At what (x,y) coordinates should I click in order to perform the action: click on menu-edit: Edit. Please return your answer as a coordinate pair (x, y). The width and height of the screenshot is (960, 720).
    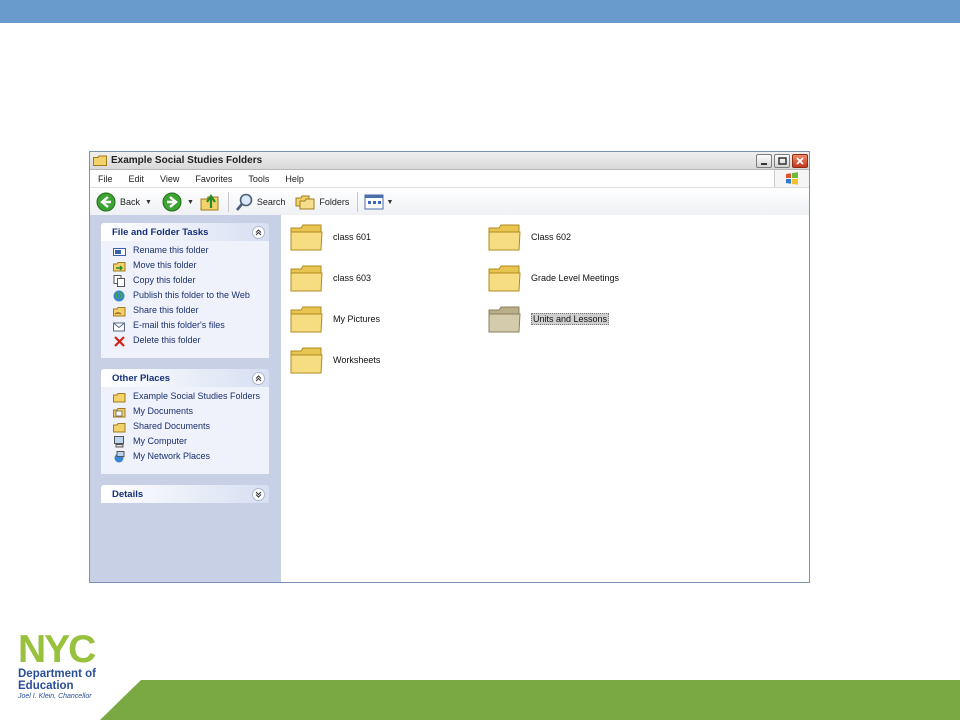
    Looking at the image, I should click on (137, 179).